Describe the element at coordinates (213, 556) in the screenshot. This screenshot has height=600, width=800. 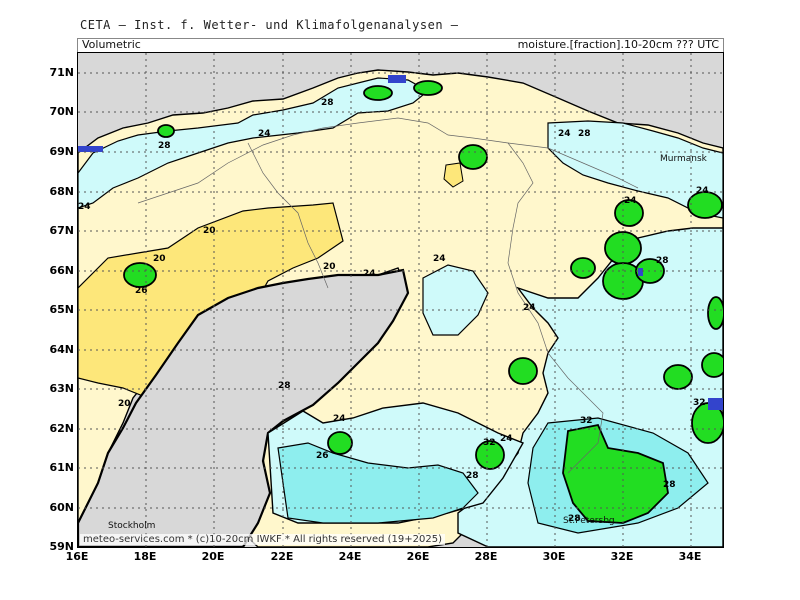
I see `lon-tick: 20E` at that location.